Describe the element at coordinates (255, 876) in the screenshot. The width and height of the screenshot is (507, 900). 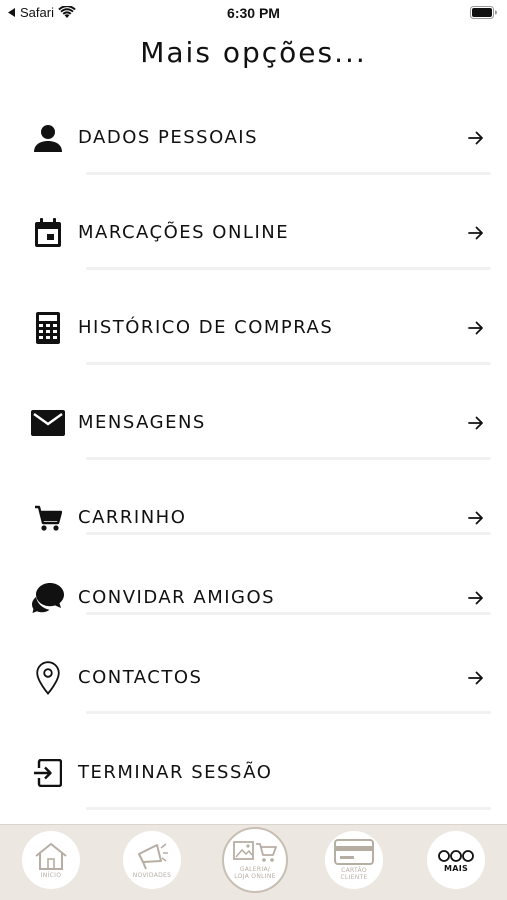
I see `tab-label-line2: LOJA ONLINE` at that location.